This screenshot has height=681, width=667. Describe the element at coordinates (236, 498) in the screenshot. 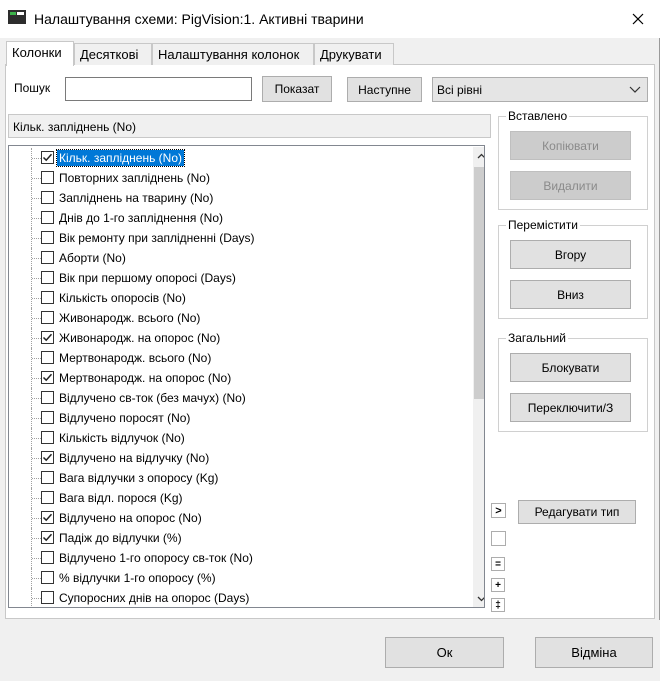

I see `tree-row: Вага відл. порося (Kg)` at that location.